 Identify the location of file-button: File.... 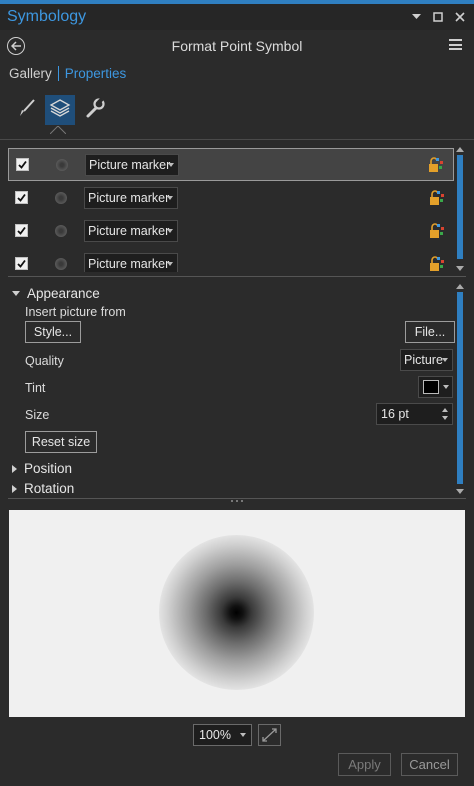
(430, 332).